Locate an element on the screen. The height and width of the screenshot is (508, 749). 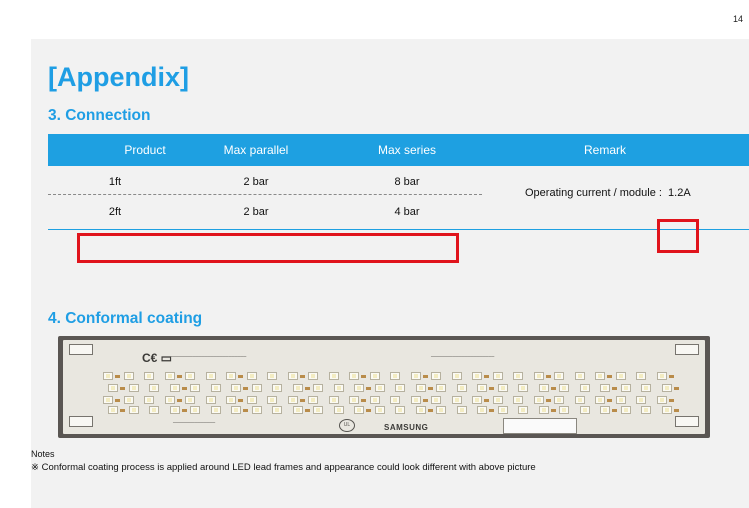
section-heading-connection: 3. Connection is located at coordinates (99, 115).